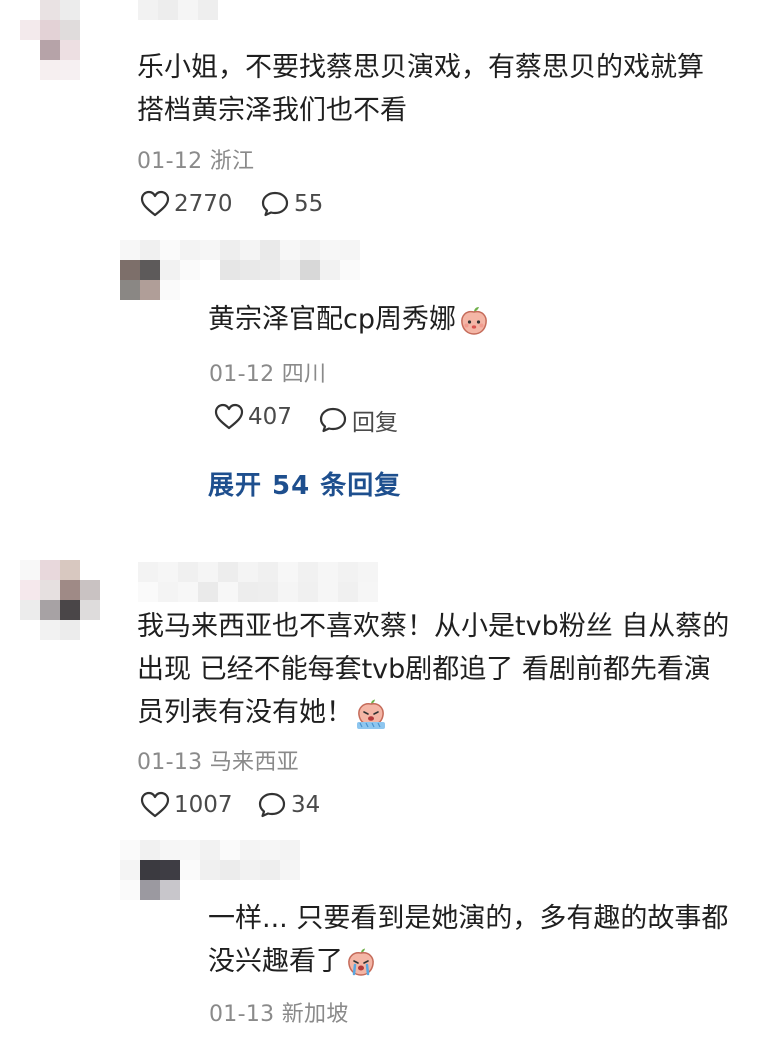  Describe the element at coordinates (288, 805) in the screenshot. I see `reply-button: 34` at that location.